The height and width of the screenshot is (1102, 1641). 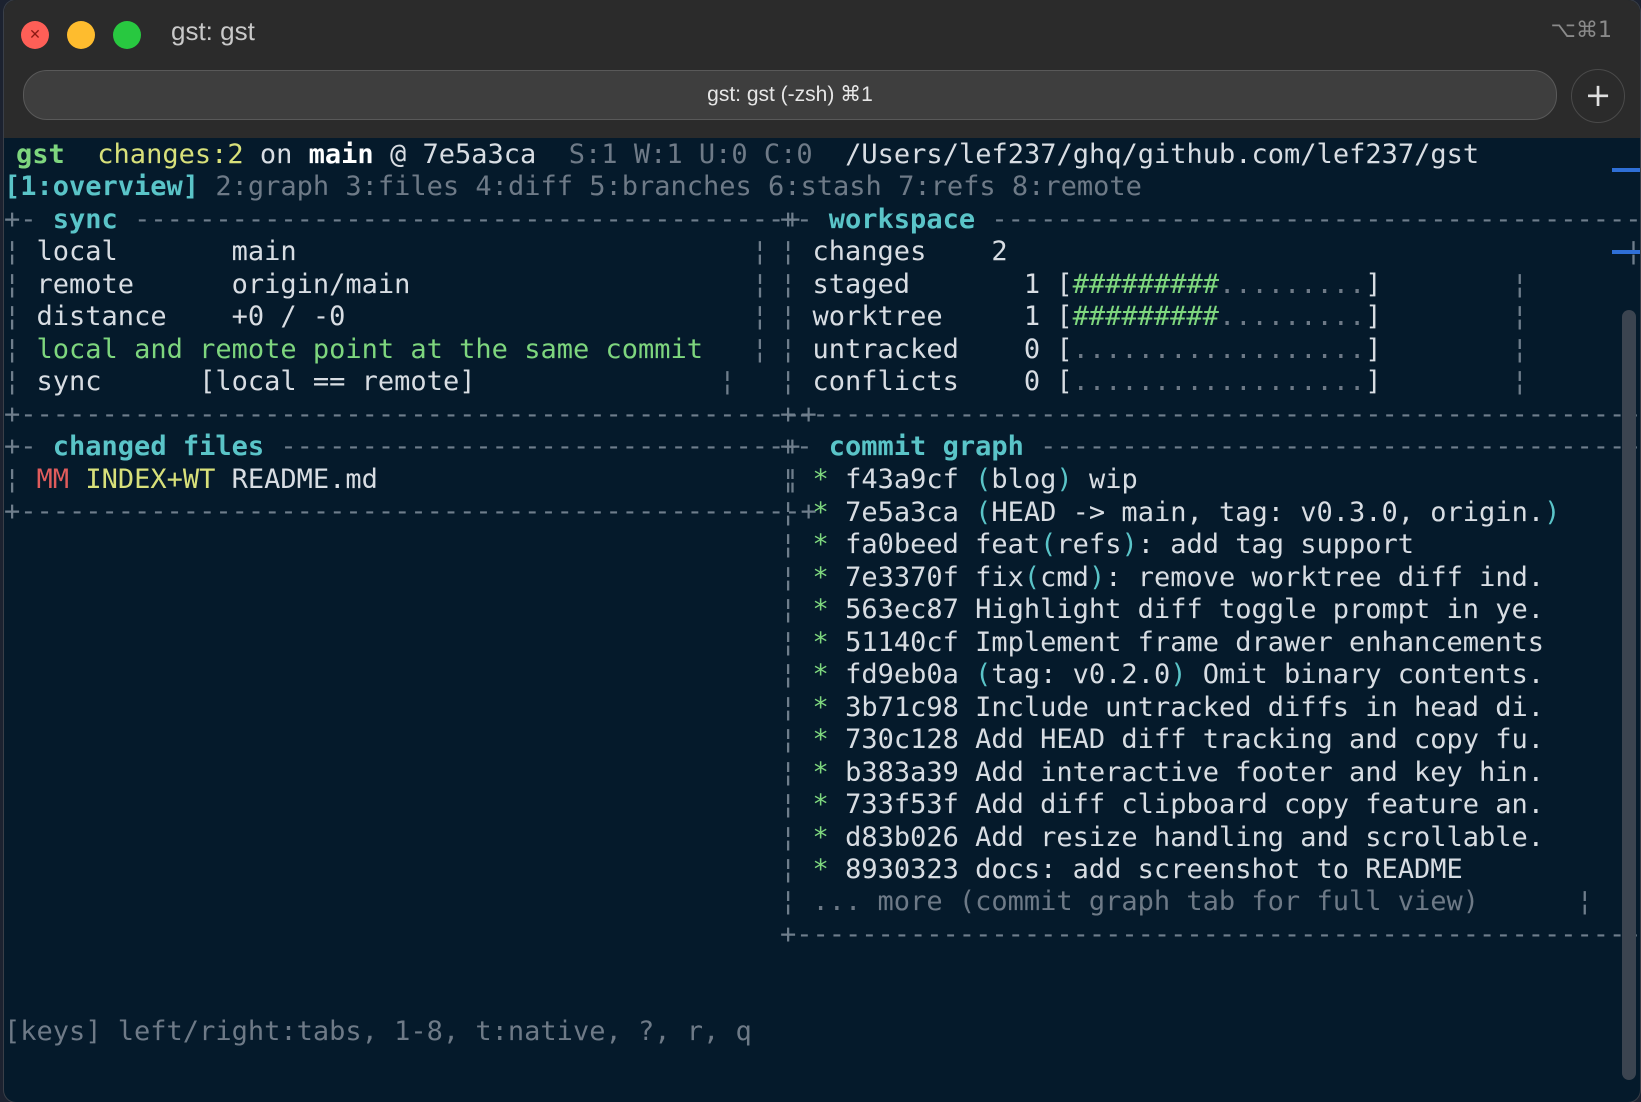 I want to click on commit-hash: 3b71c98, so click(x=902, y=707).